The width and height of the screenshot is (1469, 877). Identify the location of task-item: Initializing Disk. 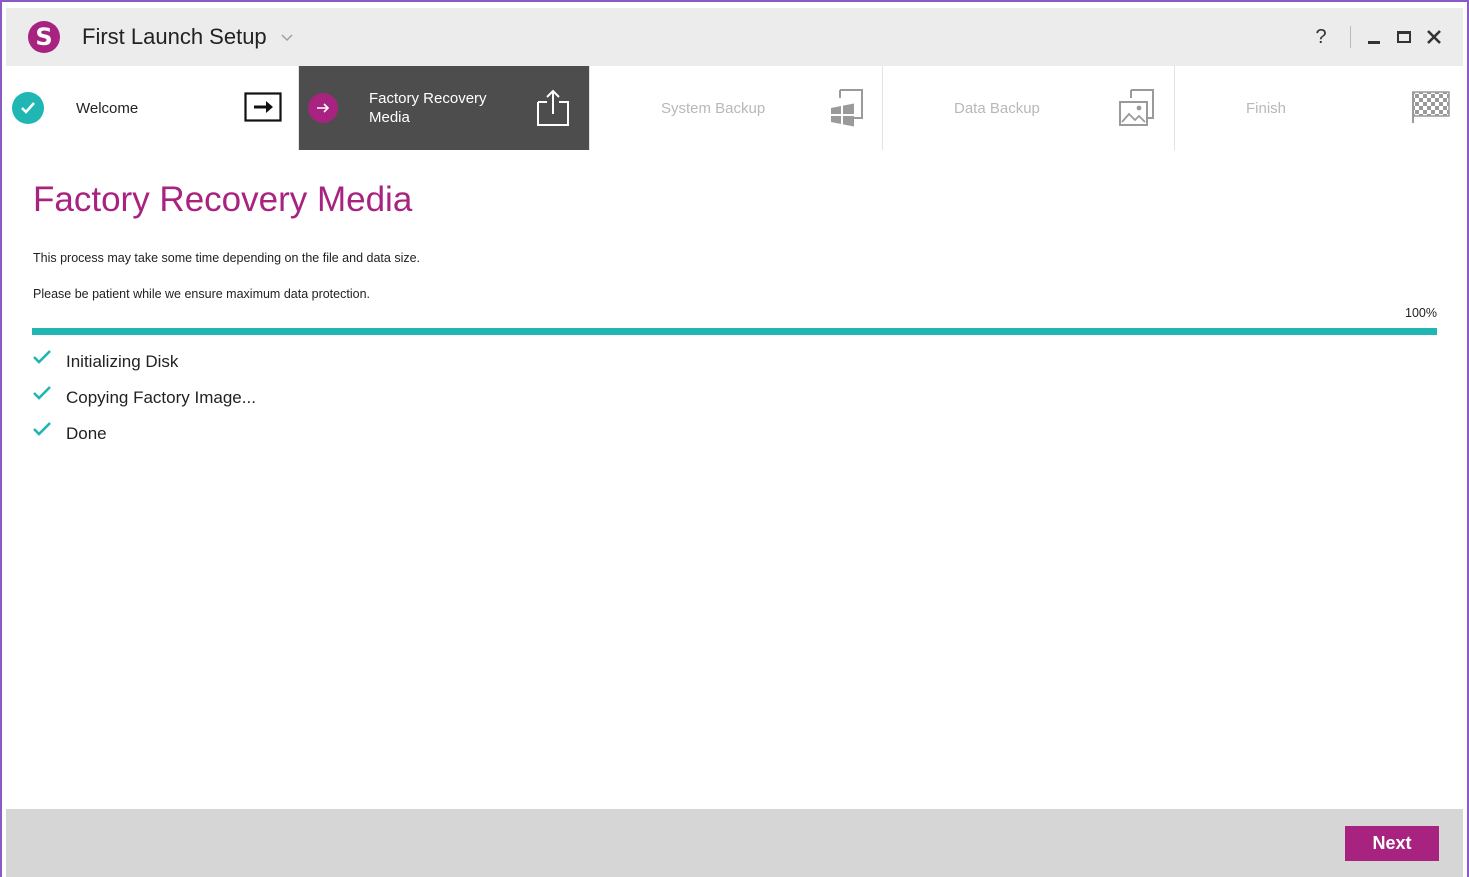
(144, 362).